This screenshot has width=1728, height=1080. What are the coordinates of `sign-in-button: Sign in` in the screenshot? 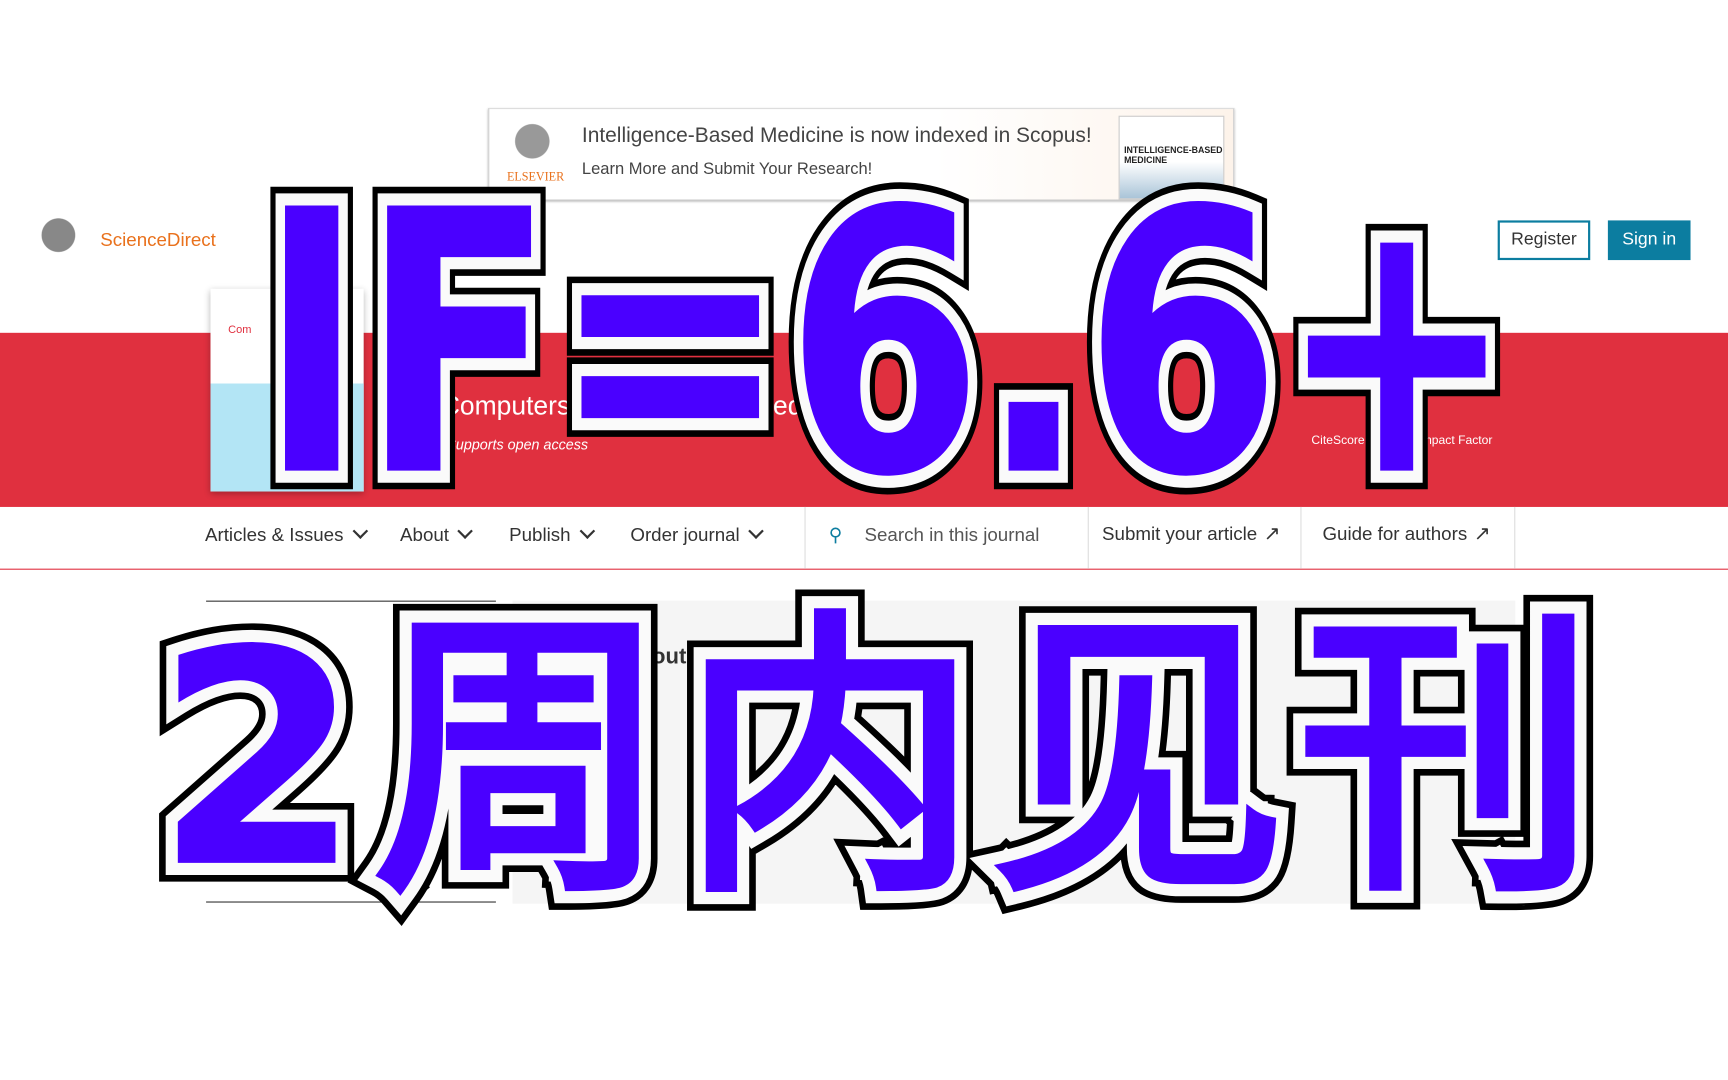 It's located at (1649, 240).